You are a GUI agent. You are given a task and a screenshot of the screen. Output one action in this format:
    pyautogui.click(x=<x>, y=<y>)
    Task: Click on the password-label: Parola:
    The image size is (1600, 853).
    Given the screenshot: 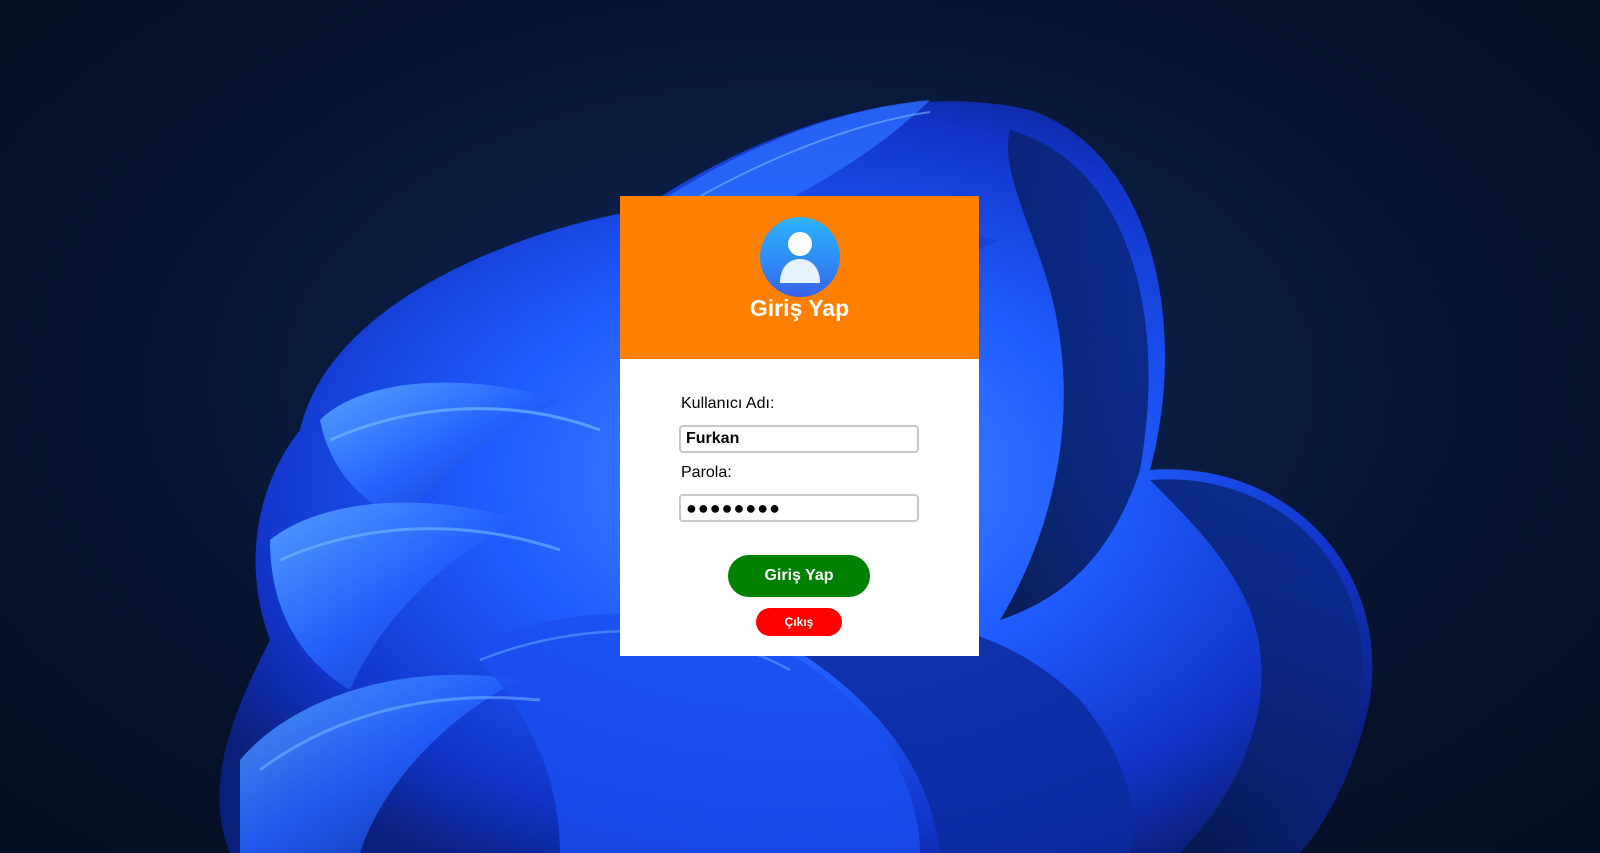 What is the action you would take?
    pyautogui.click(x=706, y=472)
    